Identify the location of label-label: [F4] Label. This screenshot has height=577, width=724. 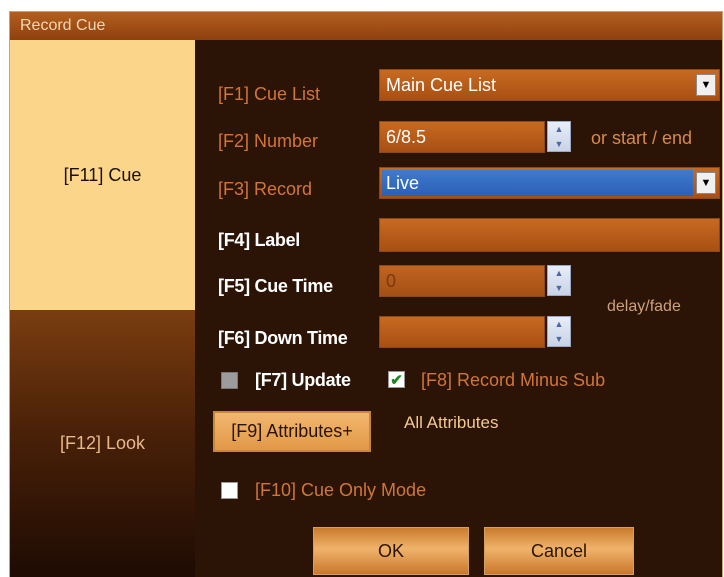
(259, 240).